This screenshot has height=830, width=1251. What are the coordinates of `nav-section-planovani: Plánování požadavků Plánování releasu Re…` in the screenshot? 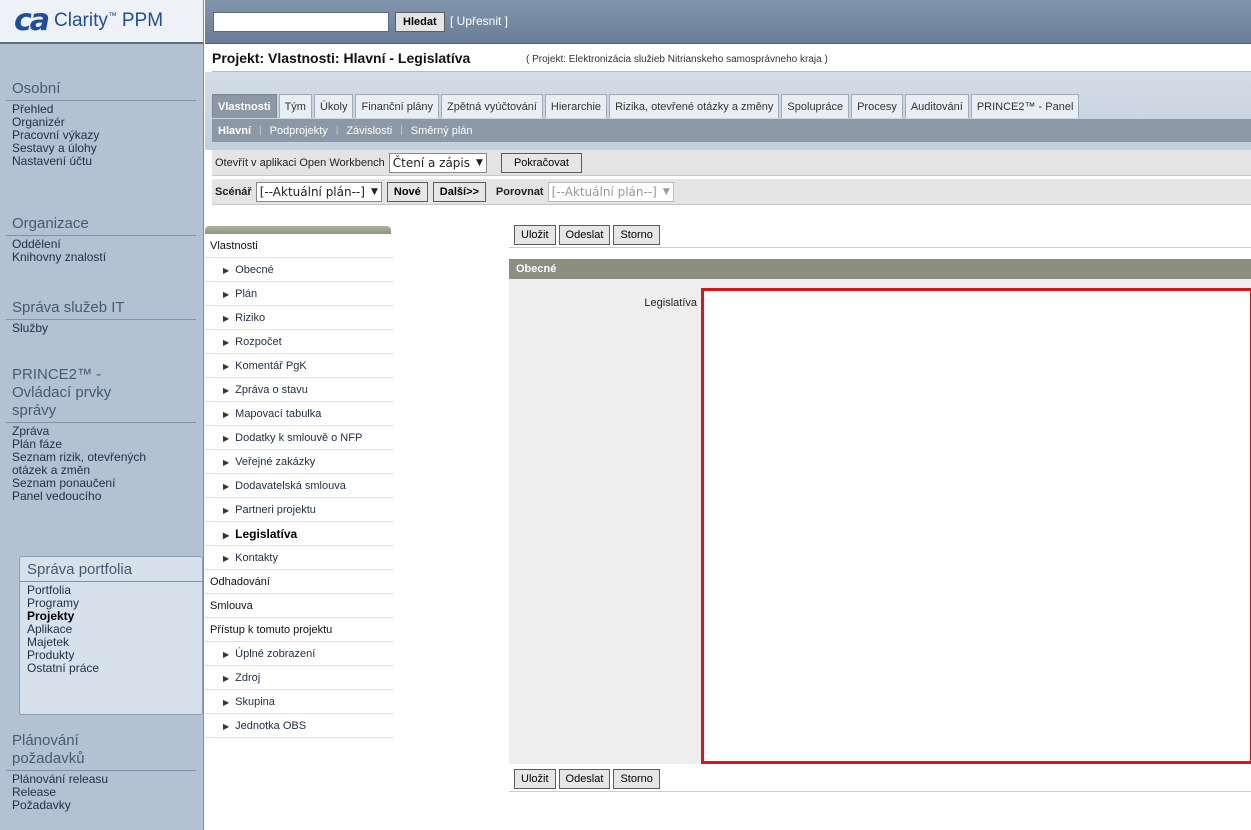 It's located at (101, 772).